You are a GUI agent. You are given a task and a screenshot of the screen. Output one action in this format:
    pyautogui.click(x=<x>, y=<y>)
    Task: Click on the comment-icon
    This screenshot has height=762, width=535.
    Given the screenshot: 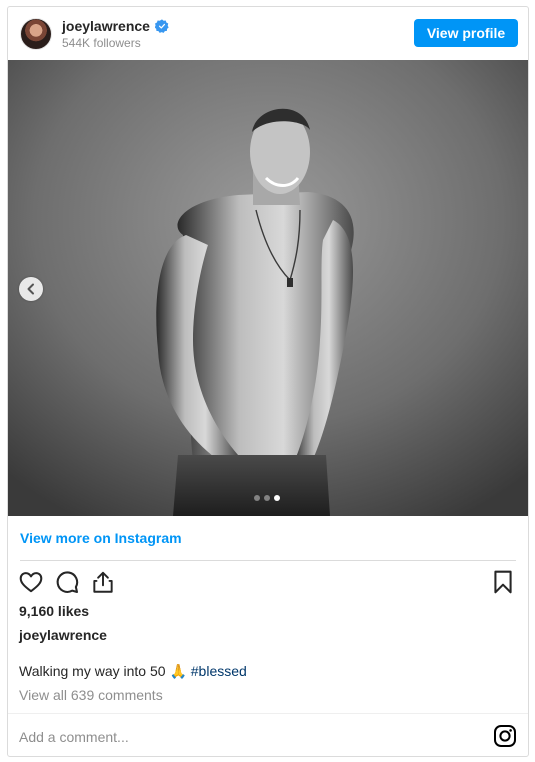 What is the action you would take?
    pyautogui.click(x=67, y=582)
    